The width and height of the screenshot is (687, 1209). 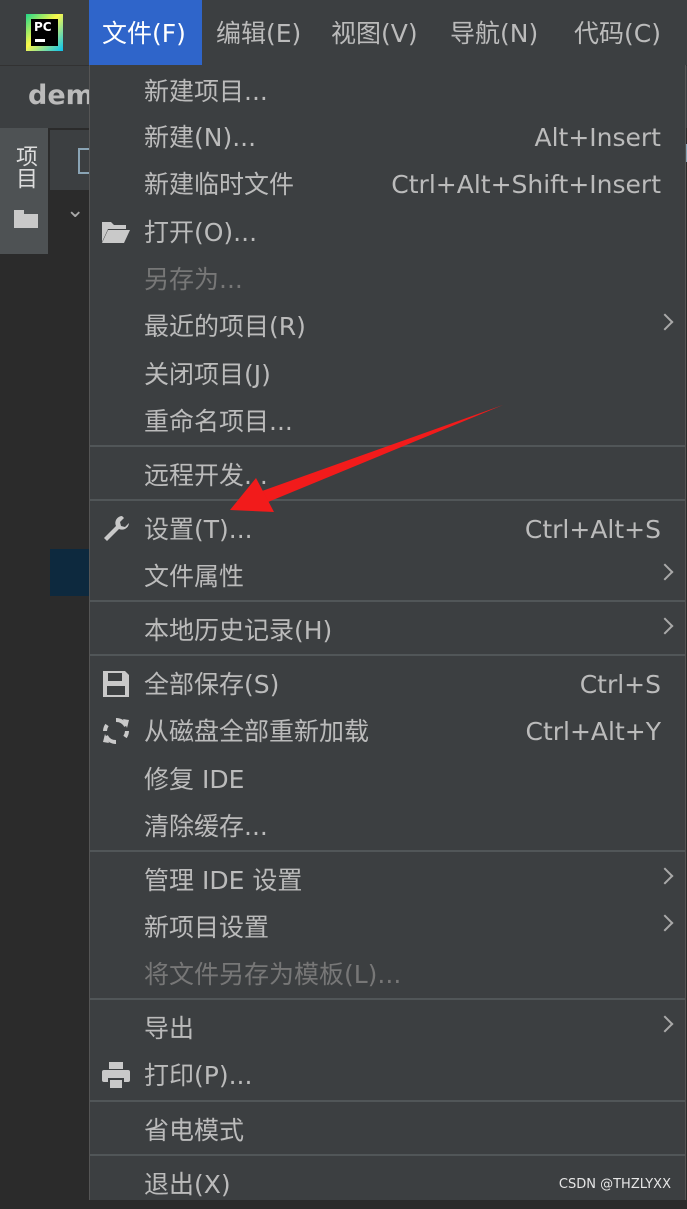 What do you see at coordinates (366, 458) in the screenshot?
I see `annotation-arrow` at bounding box center [366, 458].